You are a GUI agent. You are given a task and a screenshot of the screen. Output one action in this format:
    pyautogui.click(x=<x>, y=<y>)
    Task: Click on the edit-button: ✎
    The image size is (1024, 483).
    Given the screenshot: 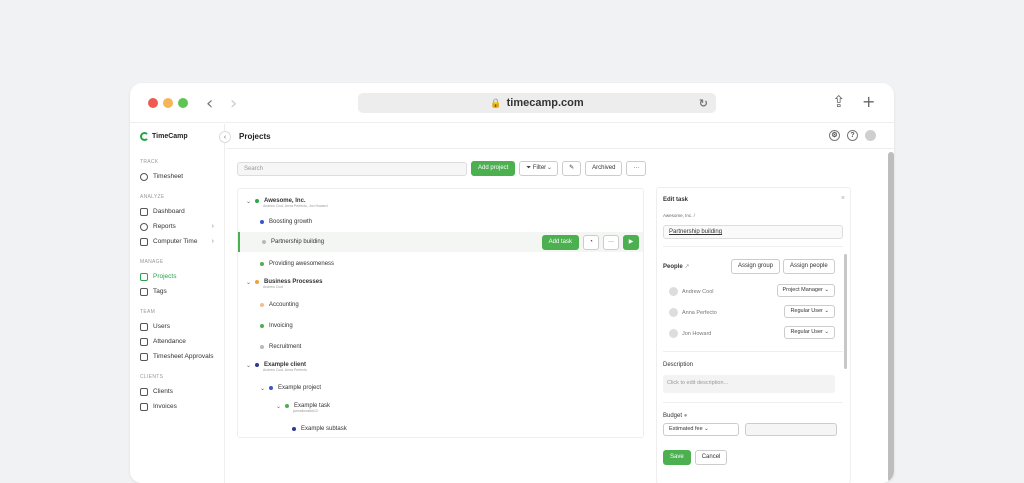 What is the action you would take?
    pyautogui.click(x=572, y=168)
    